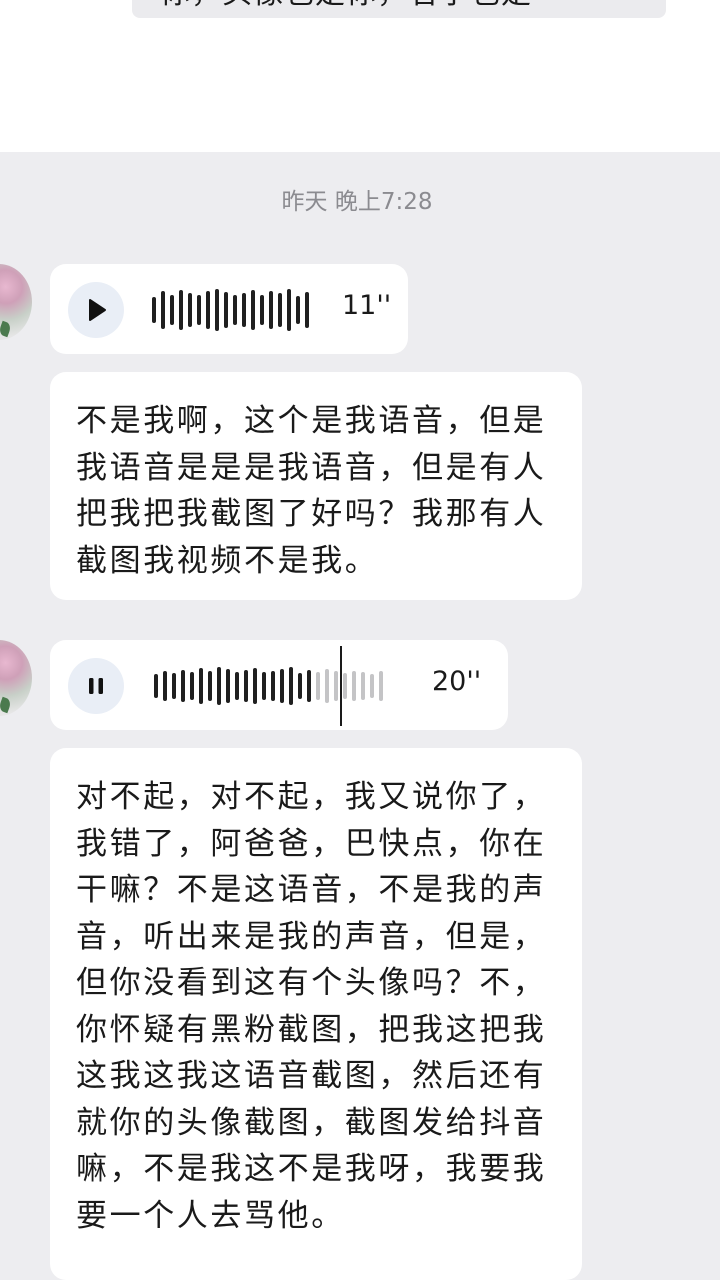 This screenshot has width=720, height=1280. What do you see at coordinates (367, 305) in the screenshot?
I see `voice-duration: 11''` at bounding box center [367, 305].